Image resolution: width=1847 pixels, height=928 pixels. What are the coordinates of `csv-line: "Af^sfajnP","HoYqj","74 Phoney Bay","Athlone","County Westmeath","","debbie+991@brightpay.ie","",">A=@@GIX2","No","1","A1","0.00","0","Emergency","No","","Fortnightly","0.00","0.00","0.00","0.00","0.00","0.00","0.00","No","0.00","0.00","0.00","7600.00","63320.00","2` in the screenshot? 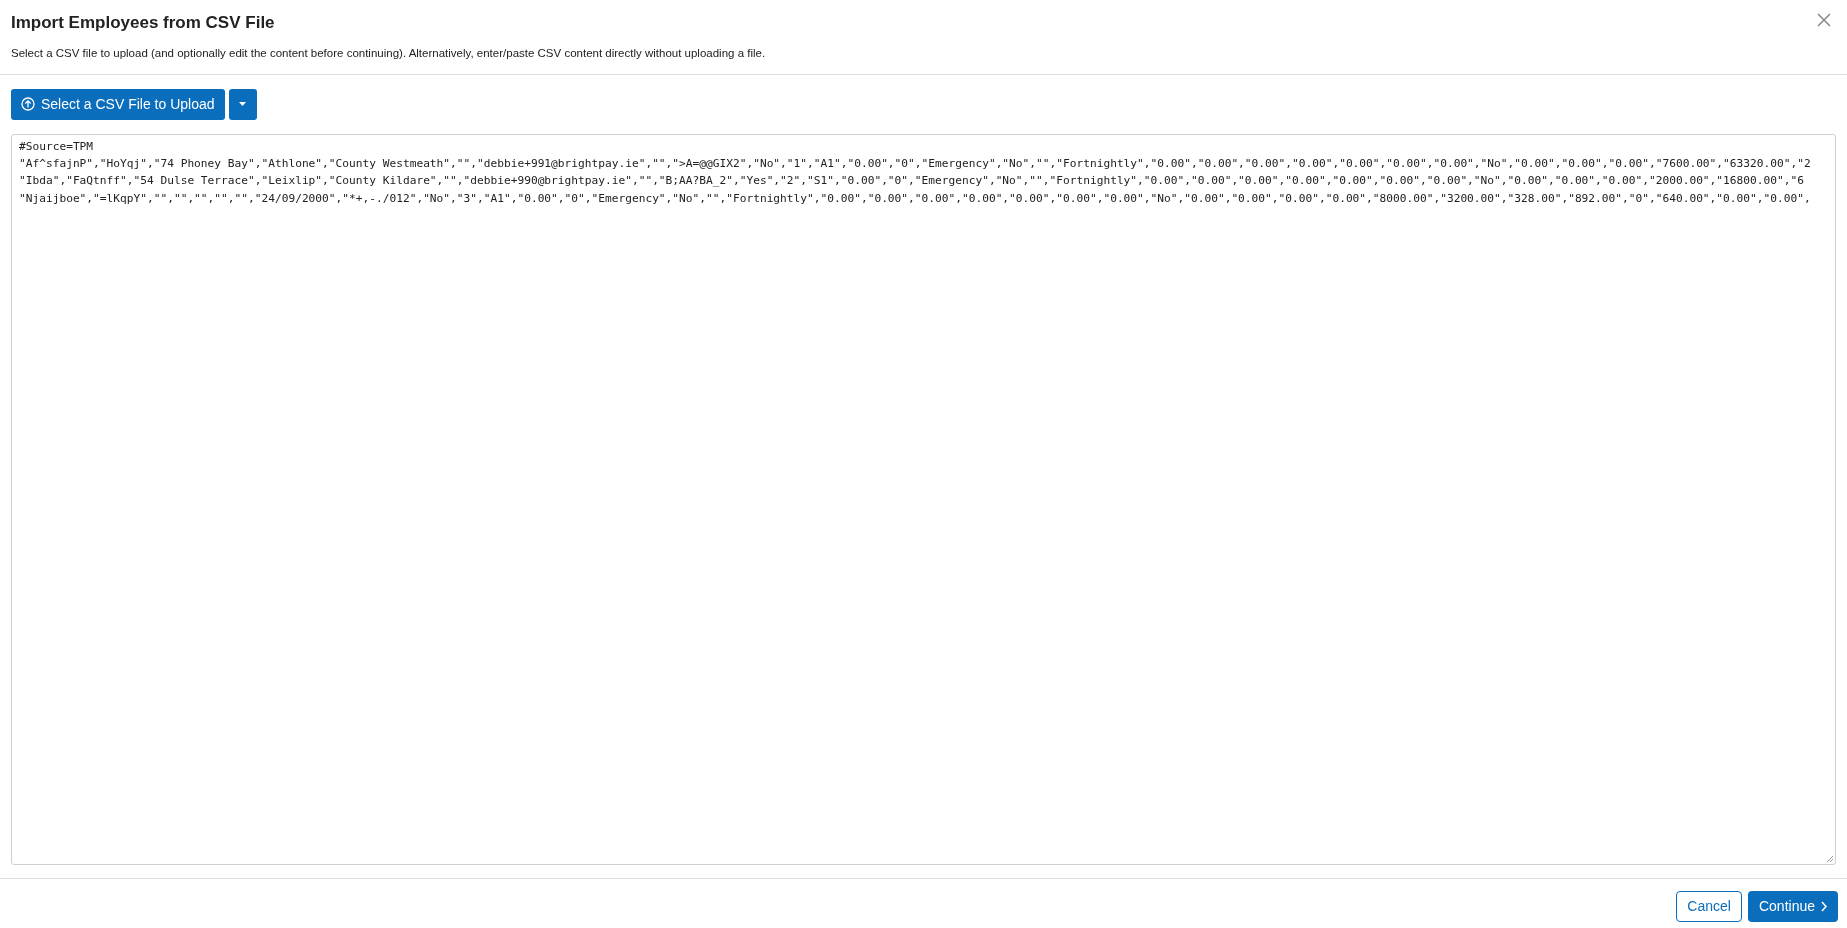 It's located at (915, 164).